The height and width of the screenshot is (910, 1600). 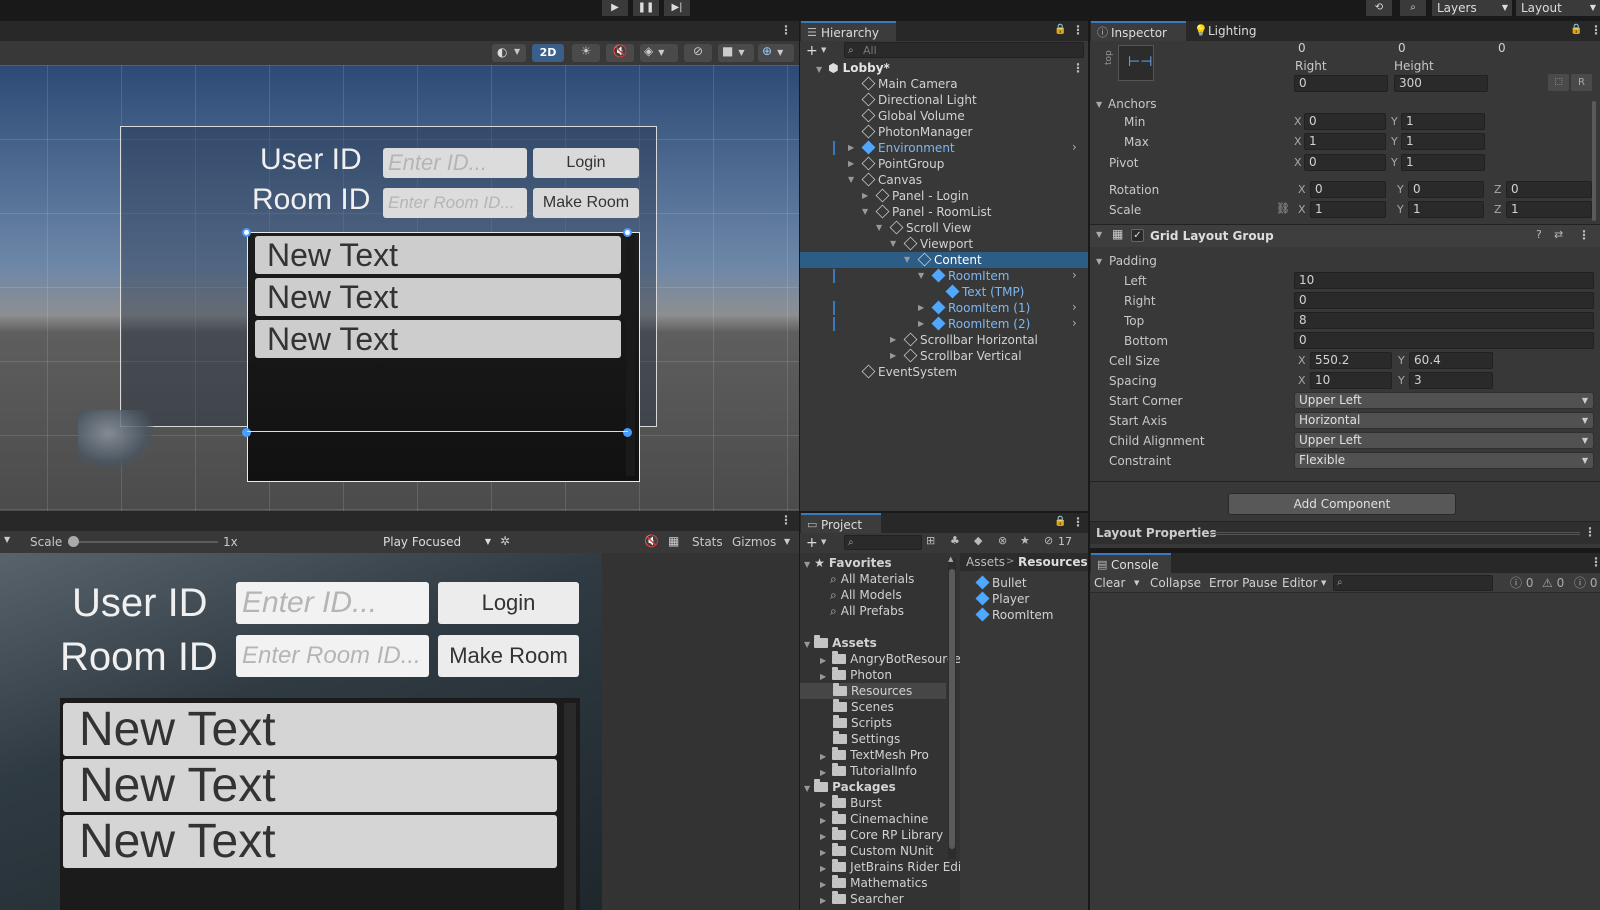 I want to click on hierarchy-scene-root: ▼ ⬢ Lobby*, so click(x=853, y=68).